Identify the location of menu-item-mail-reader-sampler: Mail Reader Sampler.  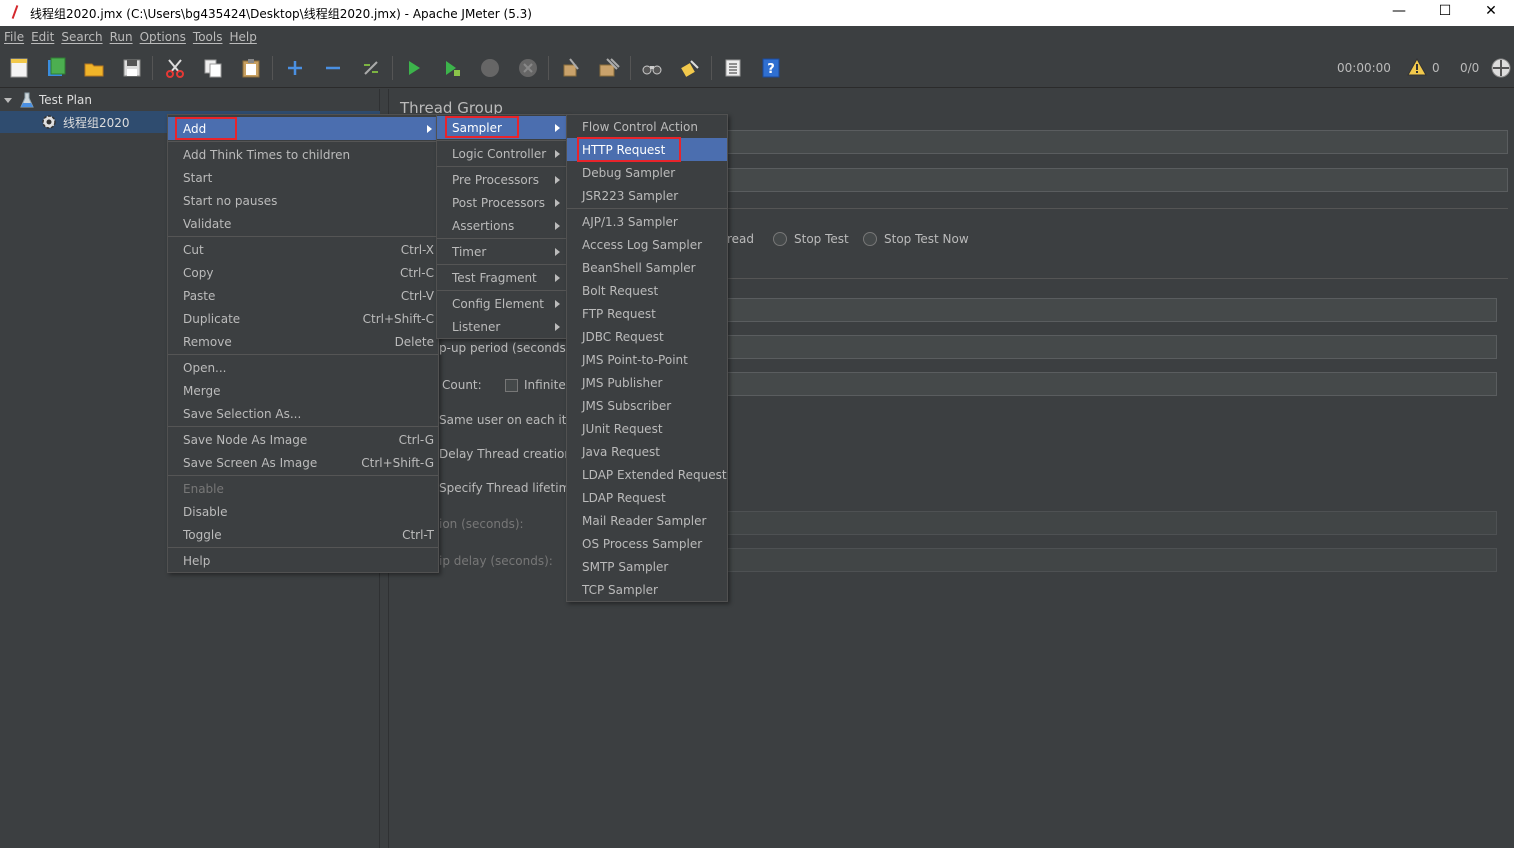
(647, 520).